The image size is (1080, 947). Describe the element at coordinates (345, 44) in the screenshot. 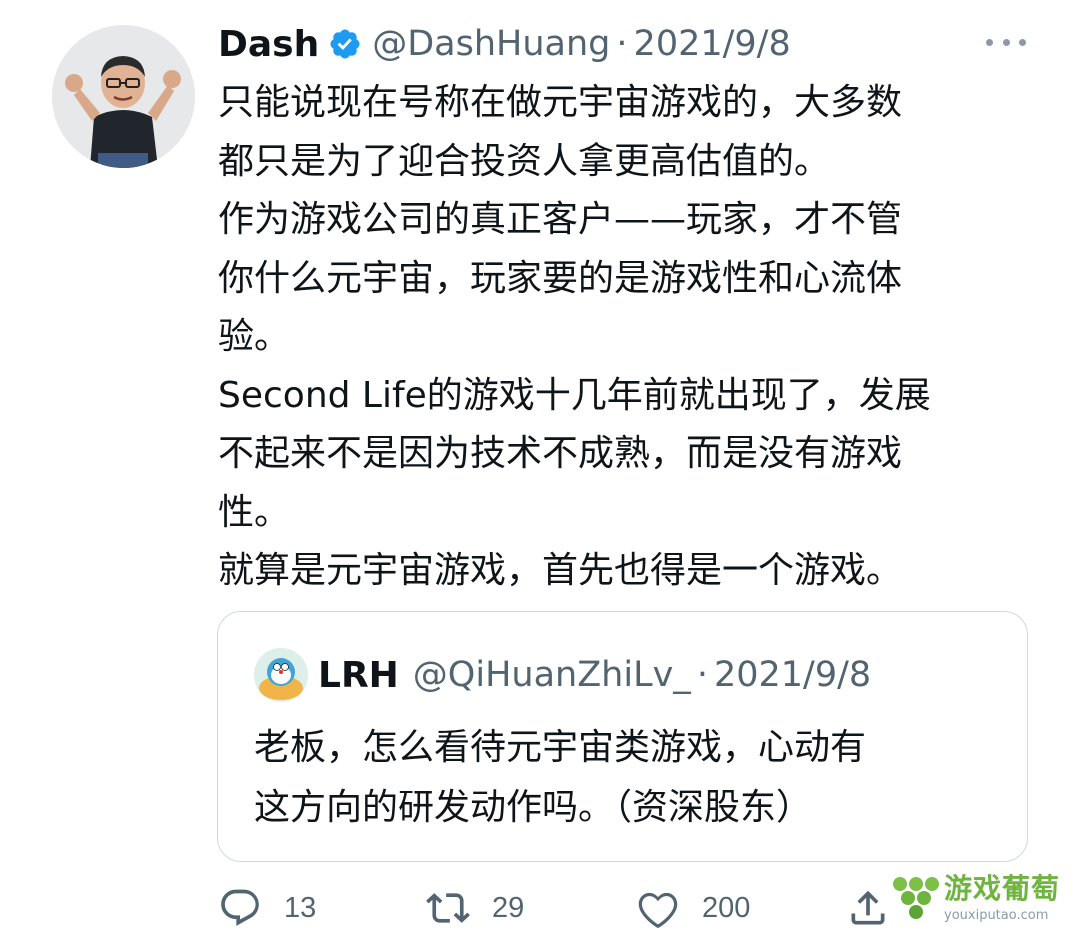

I see `verified-badge-icon` at that location.